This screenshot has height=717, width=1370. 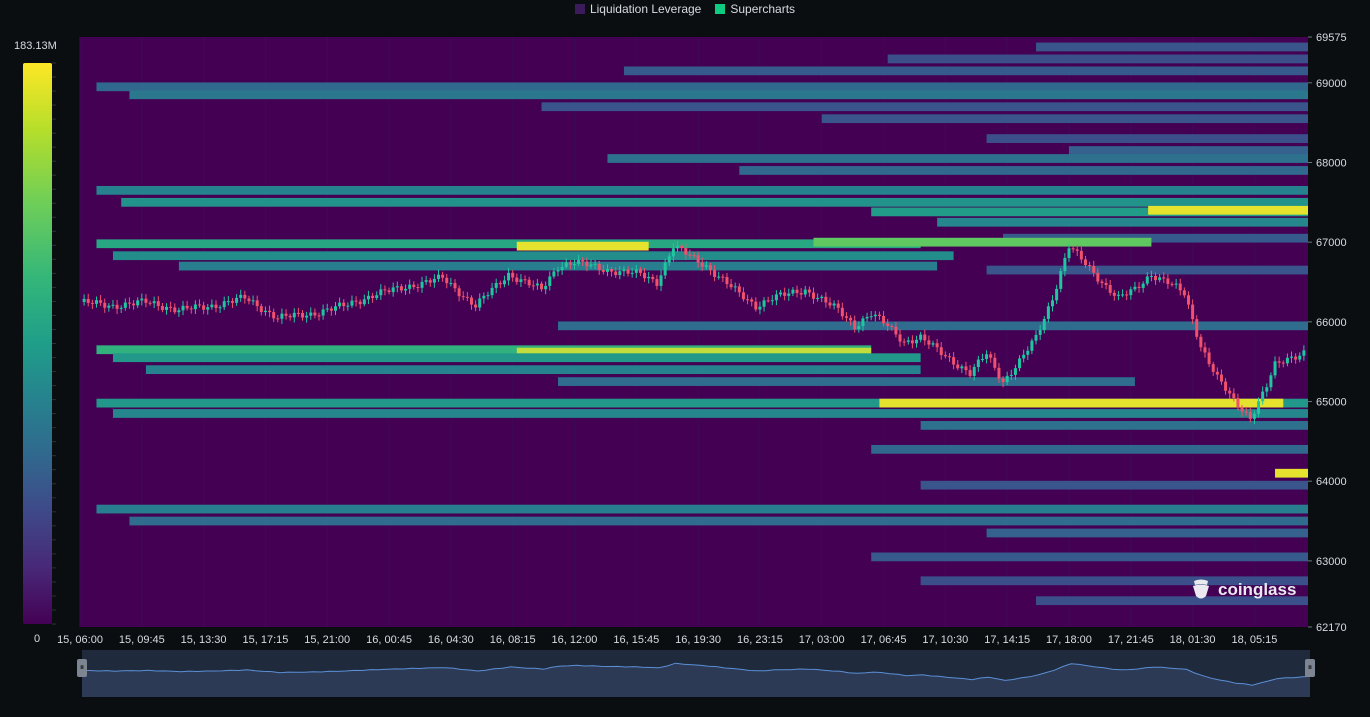 I want to click on x-tick-label: 17, 14:15, so click(x=1007, y=640).